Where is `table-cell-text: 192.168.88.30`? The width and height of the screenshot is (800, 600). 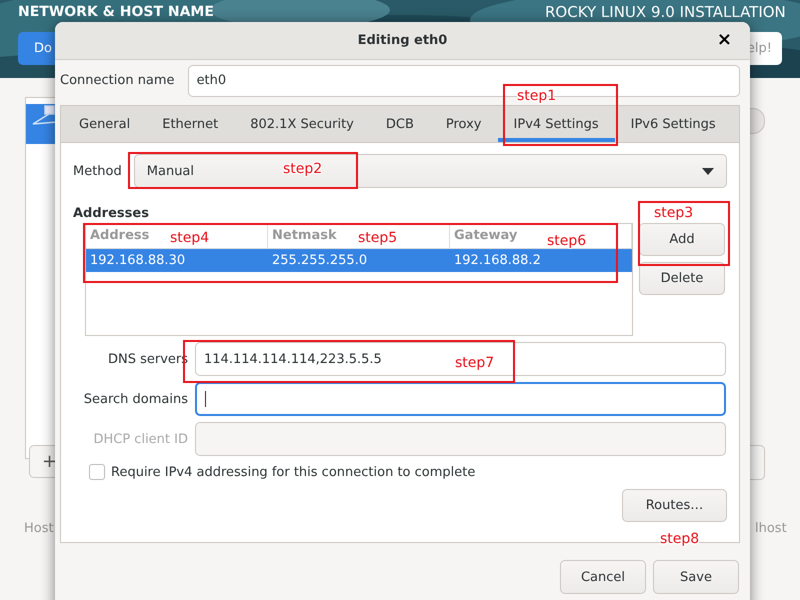
table-cell-text: 192.168.88.30 is located at coordinates (137, 261).